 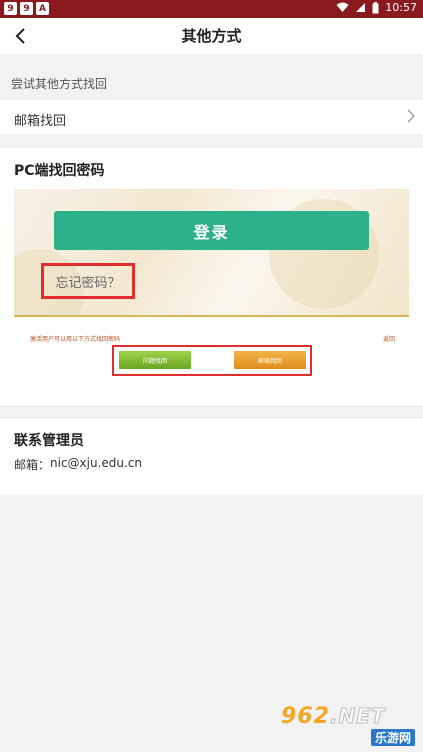 What do you see at coordinates (211, 457) in the screenshot?
I see `contact-admin-card: 联系管理员 邮箱： nic@xju.edu.cn` at bounding box center [211, 457].